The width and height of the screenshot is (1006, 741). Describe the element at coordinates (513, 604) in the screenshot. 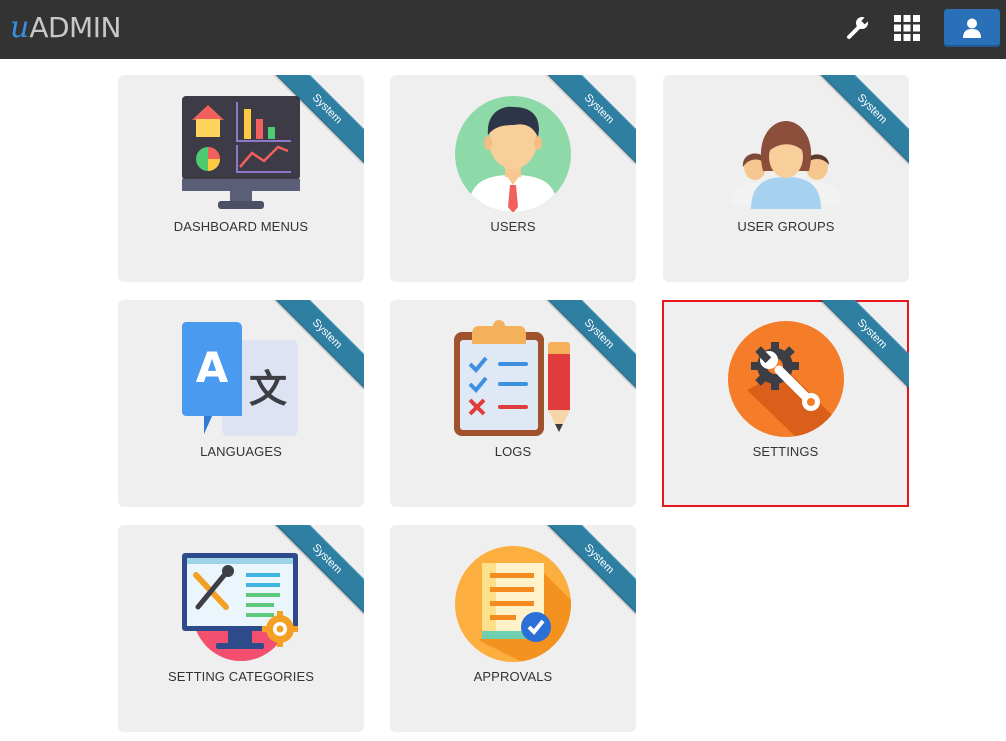

I see `approval-document-icon` at that location.